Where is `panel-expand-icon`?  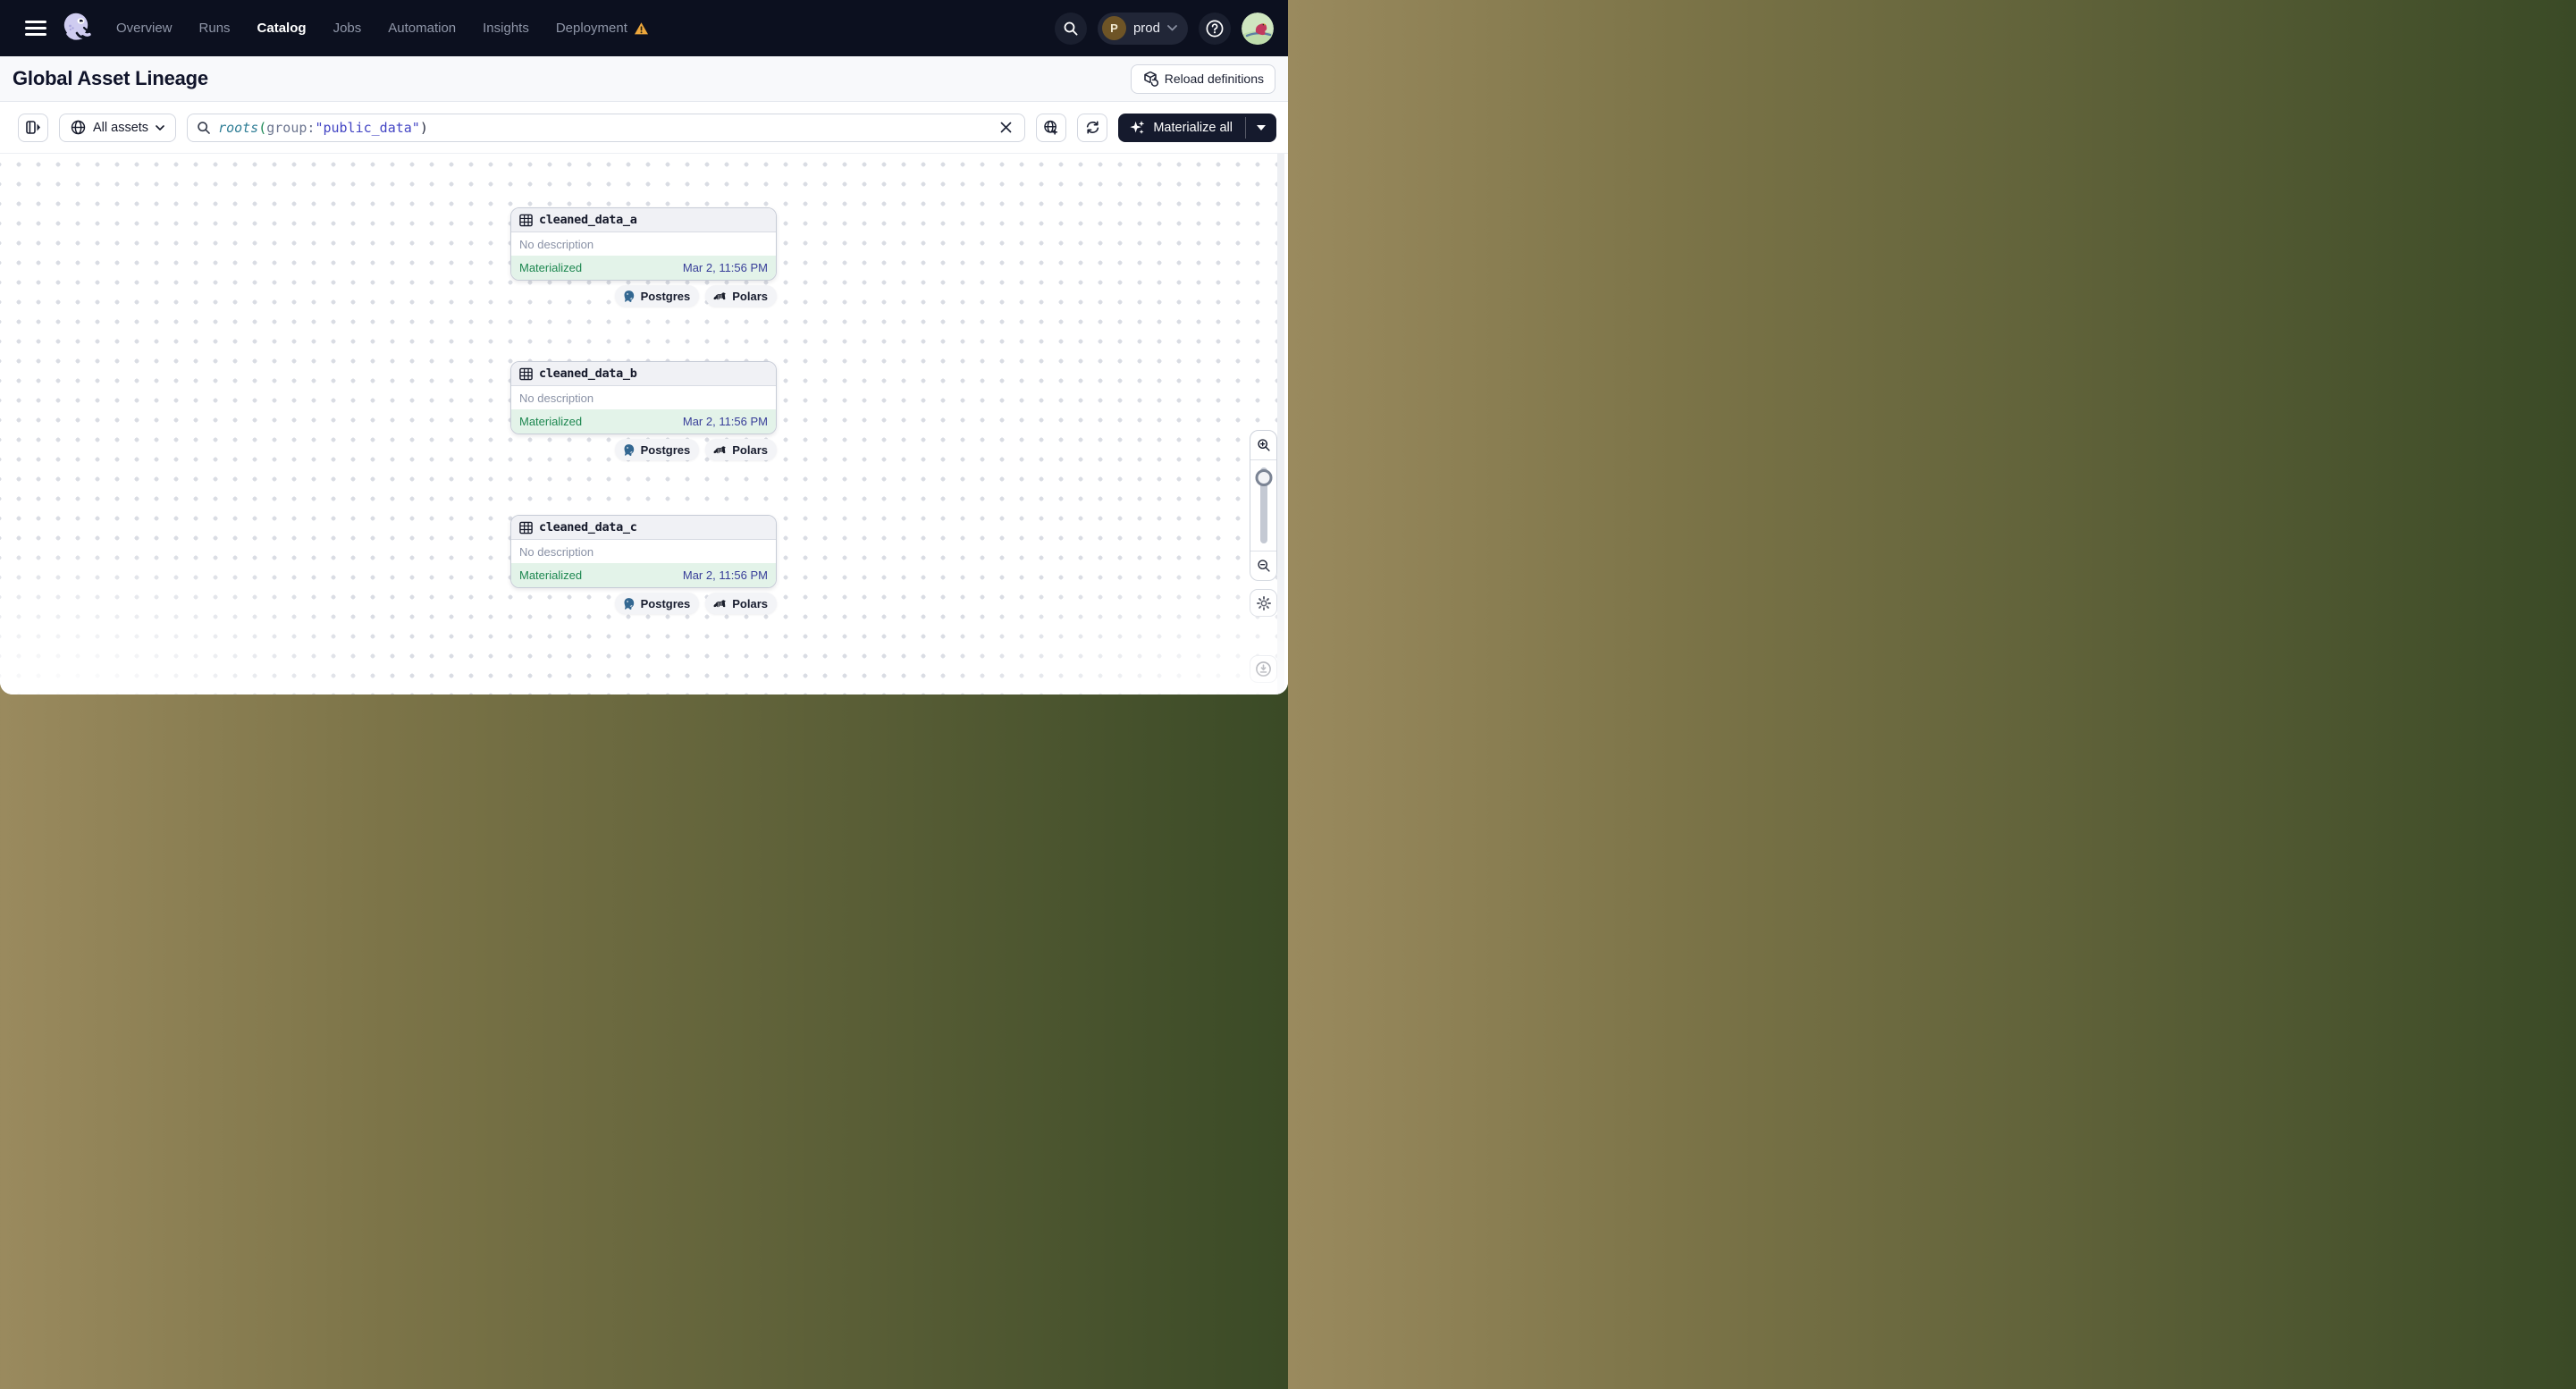
panel-expand-icon is located at coordinates (33, 127).